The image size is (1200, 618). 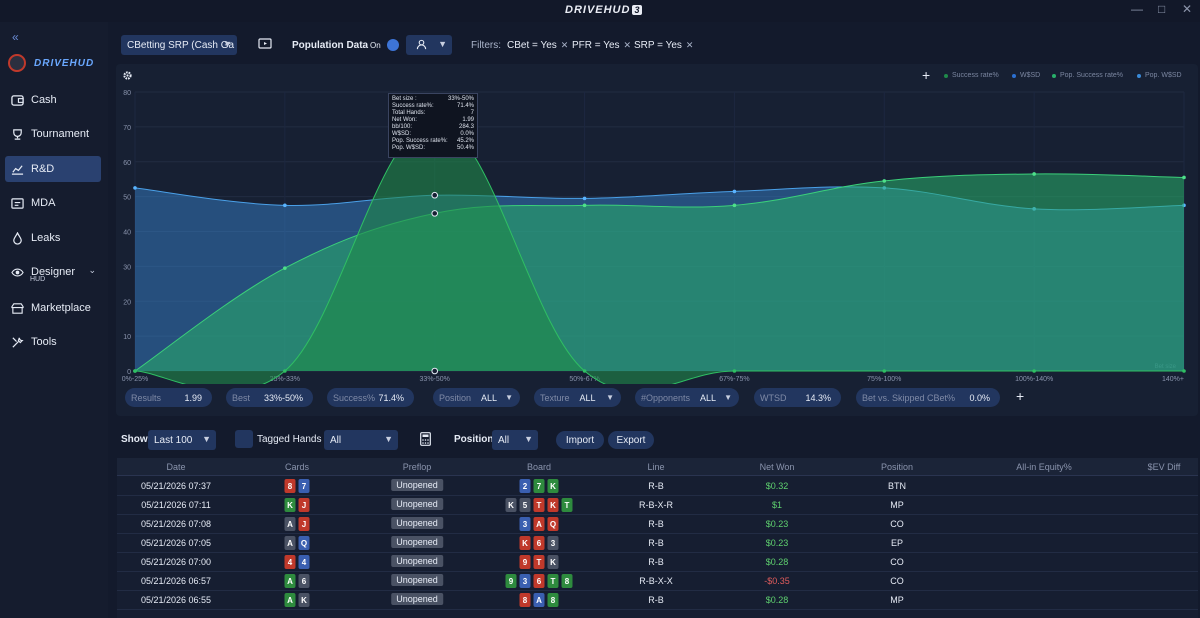 I want to click on column-header: $EV Diff, so click(x=1164, y=467).